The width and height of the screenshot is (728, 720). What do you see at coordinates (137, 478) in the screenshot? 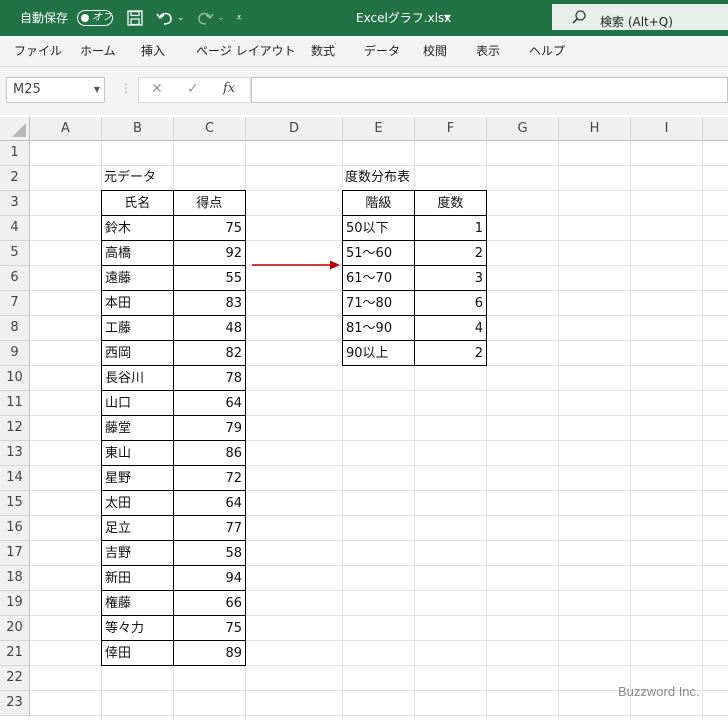
I see `cell-label: 星野` at bounding box center [137, 478].